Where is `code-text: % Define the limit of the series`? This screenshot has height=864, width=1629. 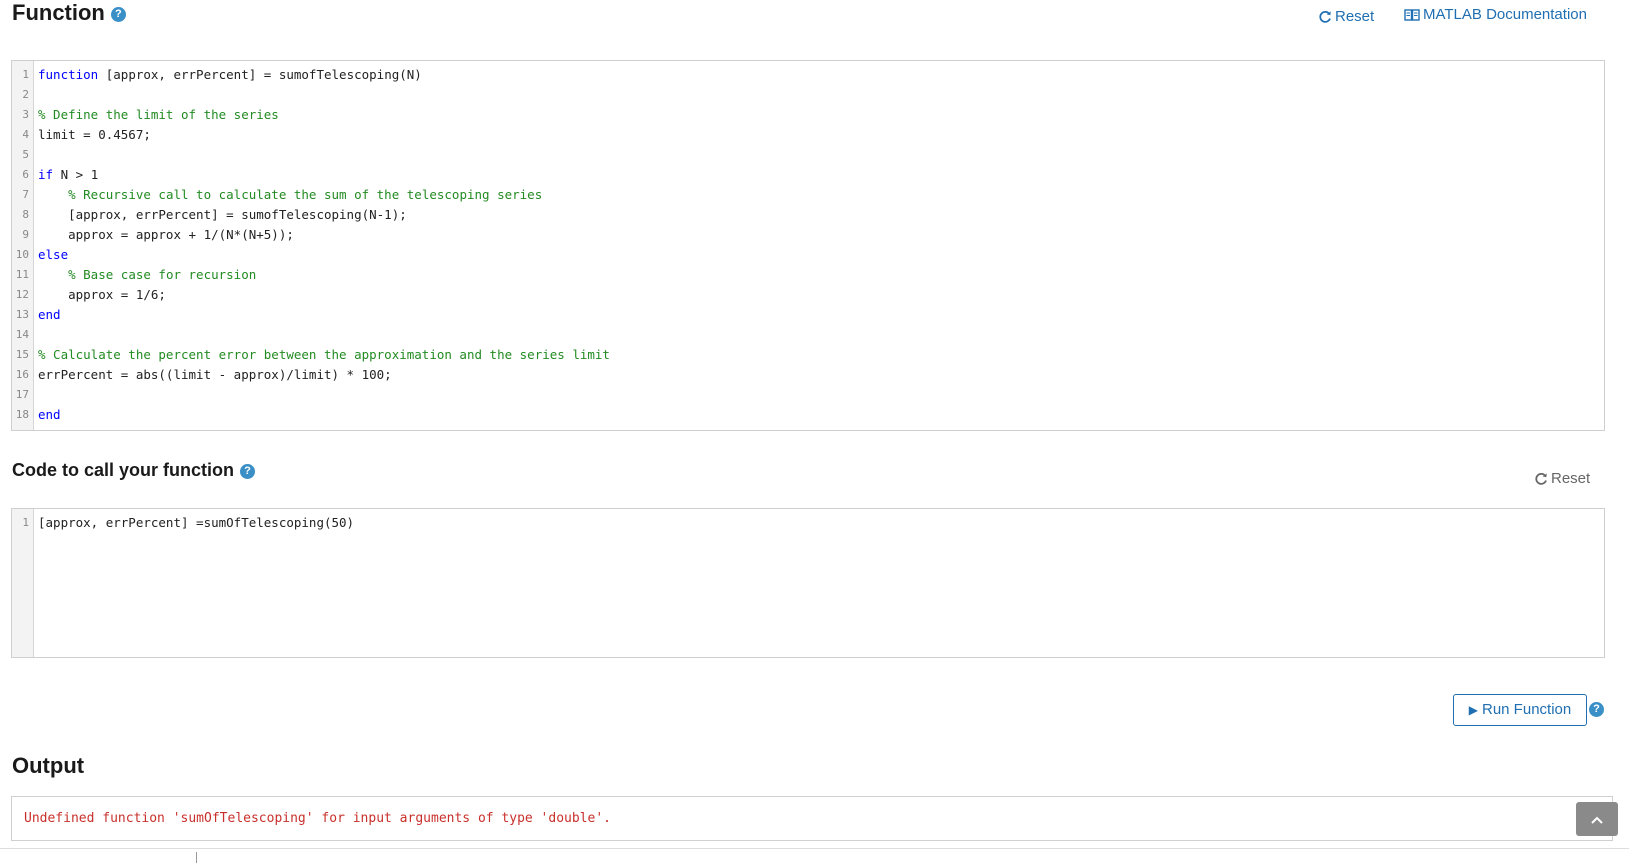
code-text: % Define the limit of the series is located at coordinates (158, 115).